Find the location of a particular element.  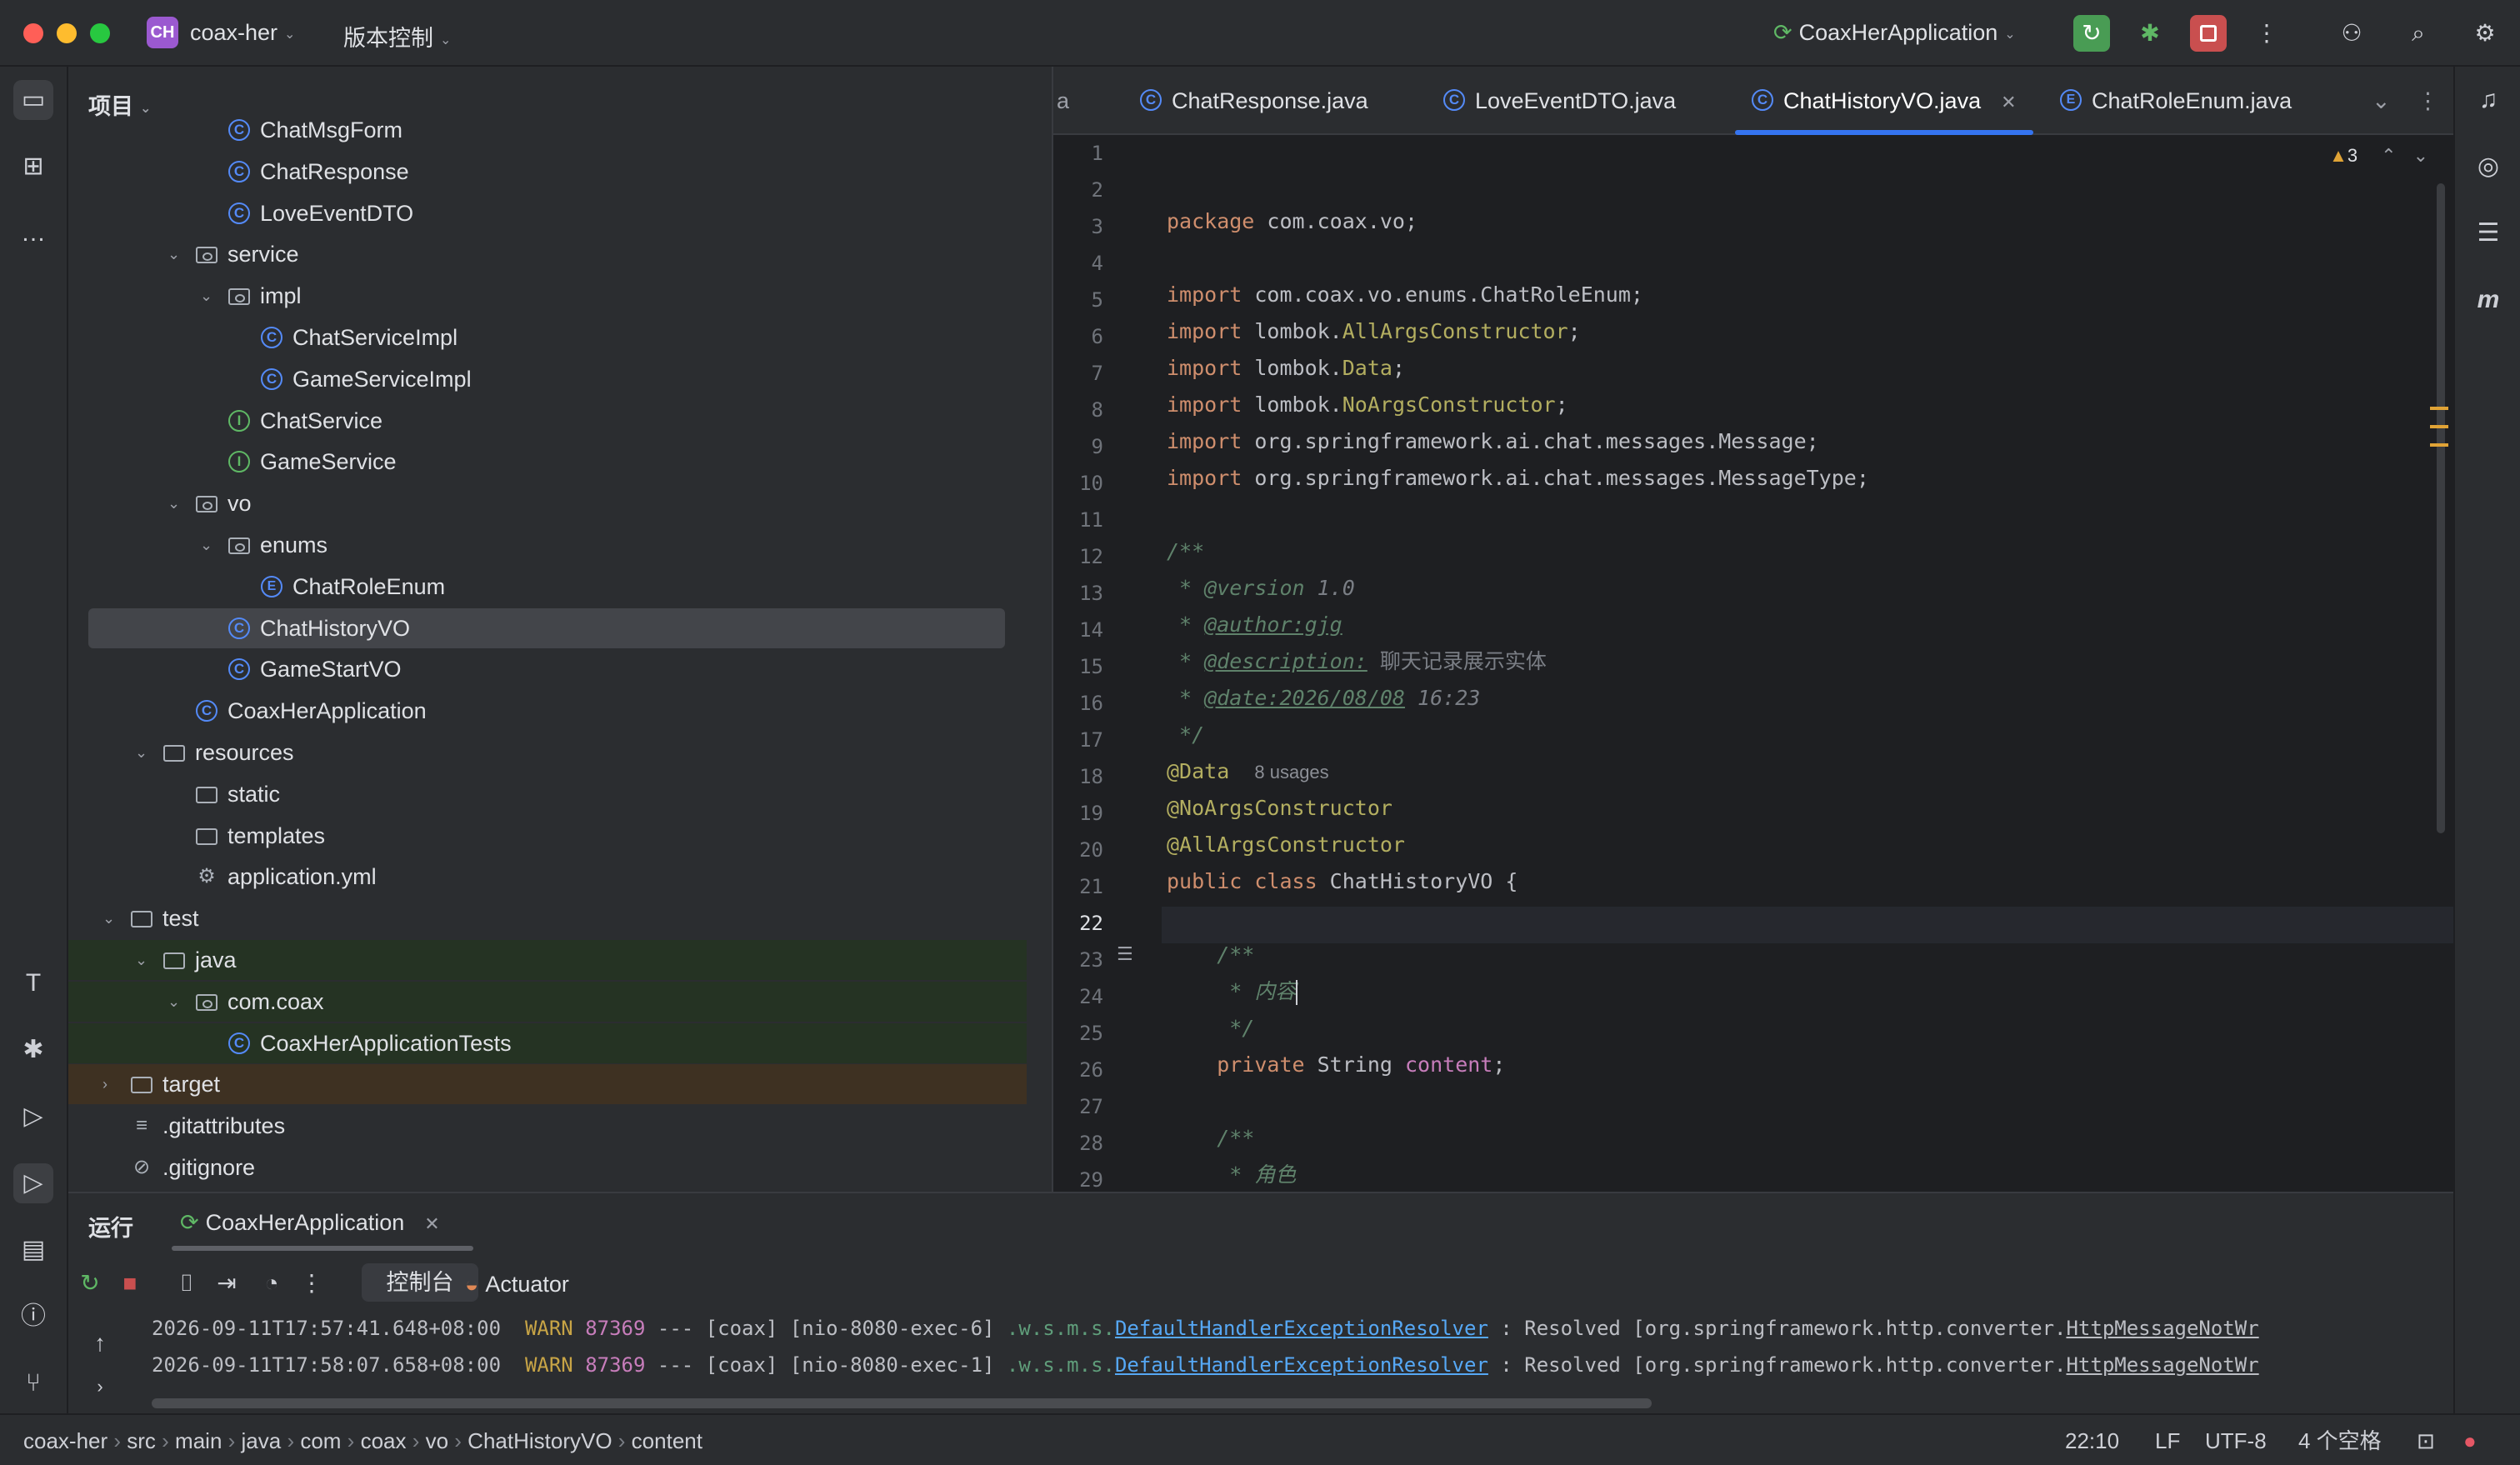

add-user-icon: ⚇ is located at coordinates (2351, 33).